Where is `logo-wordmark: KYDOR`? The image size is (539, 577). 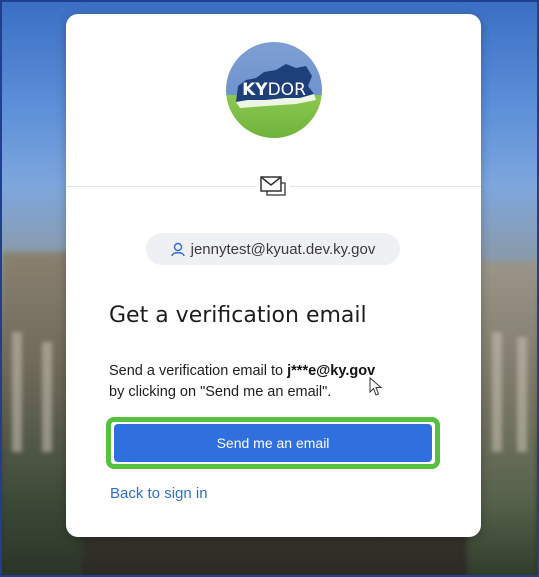 logo-wordmark: KYDOR is located at coordinates (274, 90).